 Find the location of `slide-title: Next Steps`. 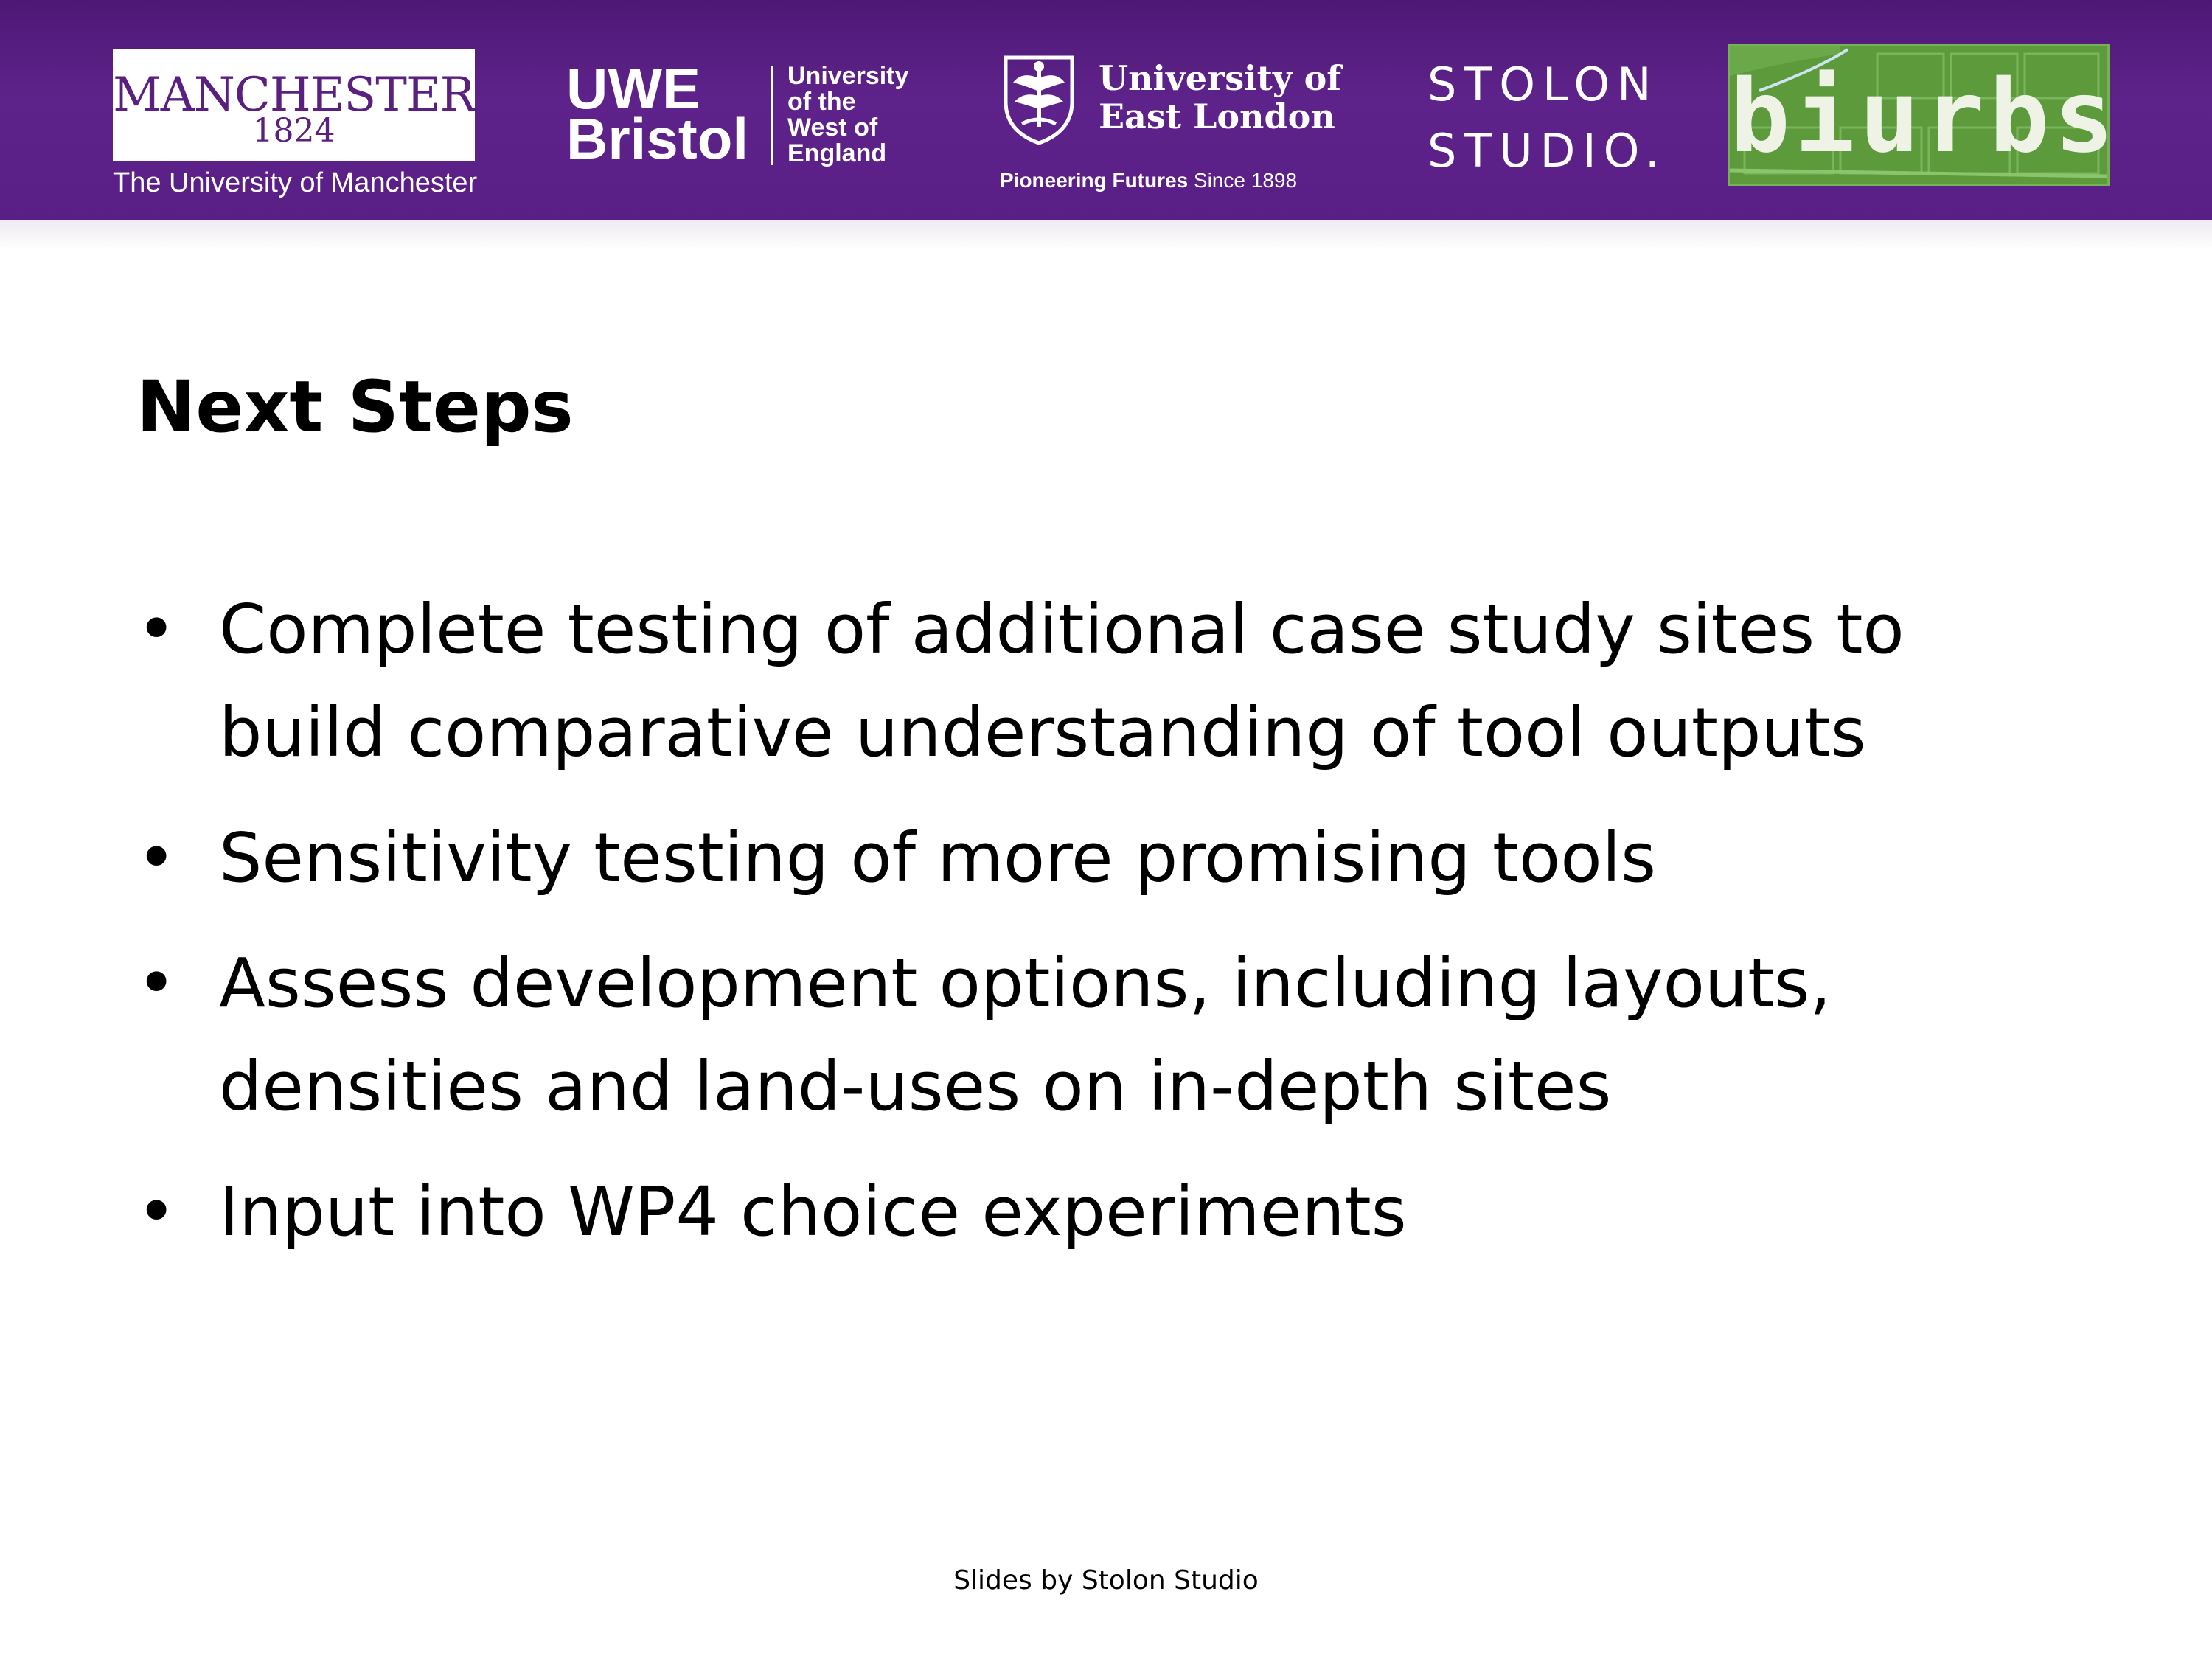

slide-title: Next Steps is located at coordinates (355, 407).